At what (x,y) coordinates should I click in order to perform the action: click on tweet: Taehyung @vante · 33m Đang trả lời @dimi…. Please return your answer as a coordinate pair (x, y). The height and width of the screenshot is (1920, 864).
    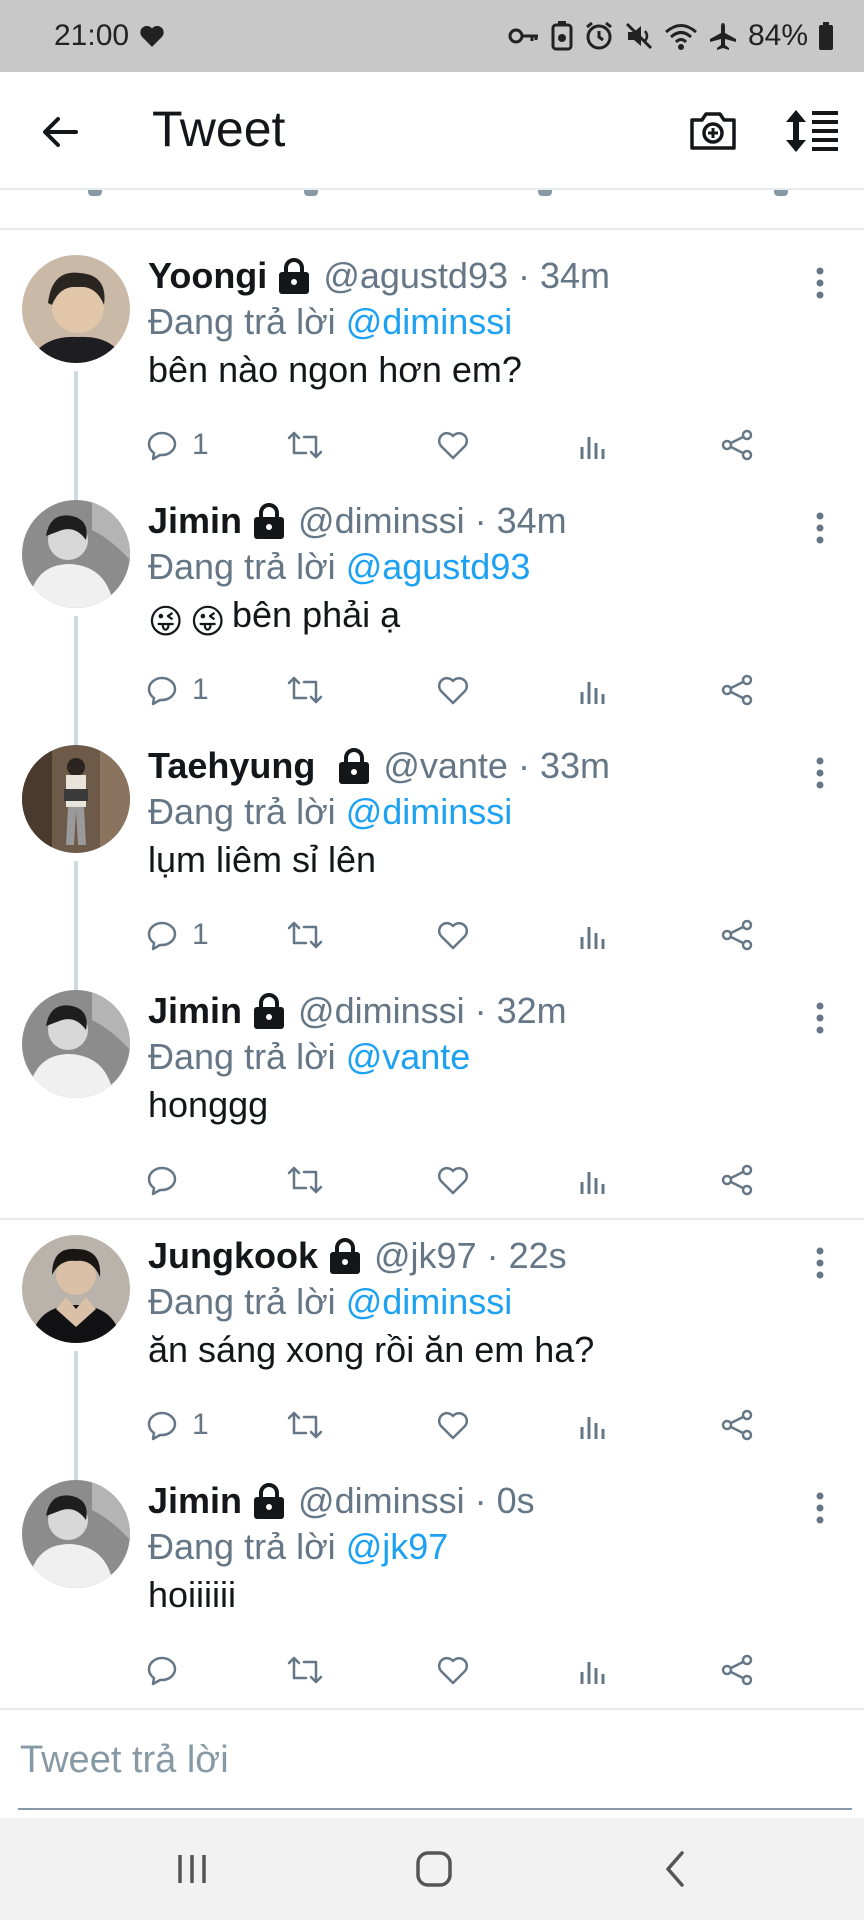
    Looking at the image, I should click on (432, 868).